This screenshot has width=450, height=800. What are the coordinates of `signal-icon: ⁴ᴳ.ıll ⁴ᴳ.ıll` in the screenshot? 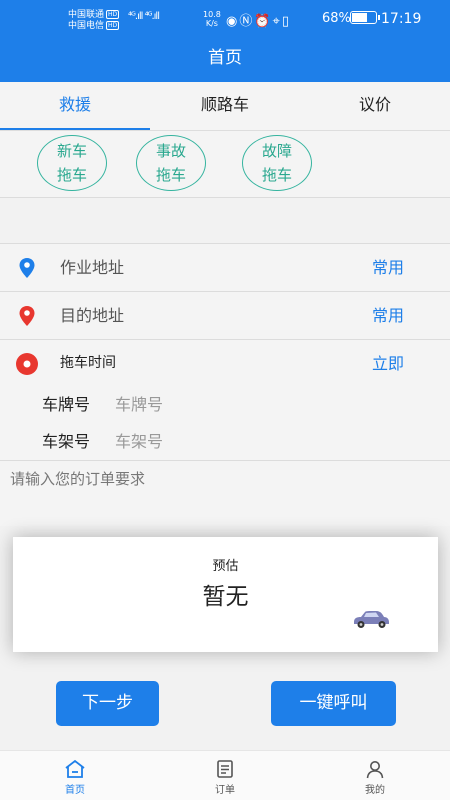 It's located at (144, 16).